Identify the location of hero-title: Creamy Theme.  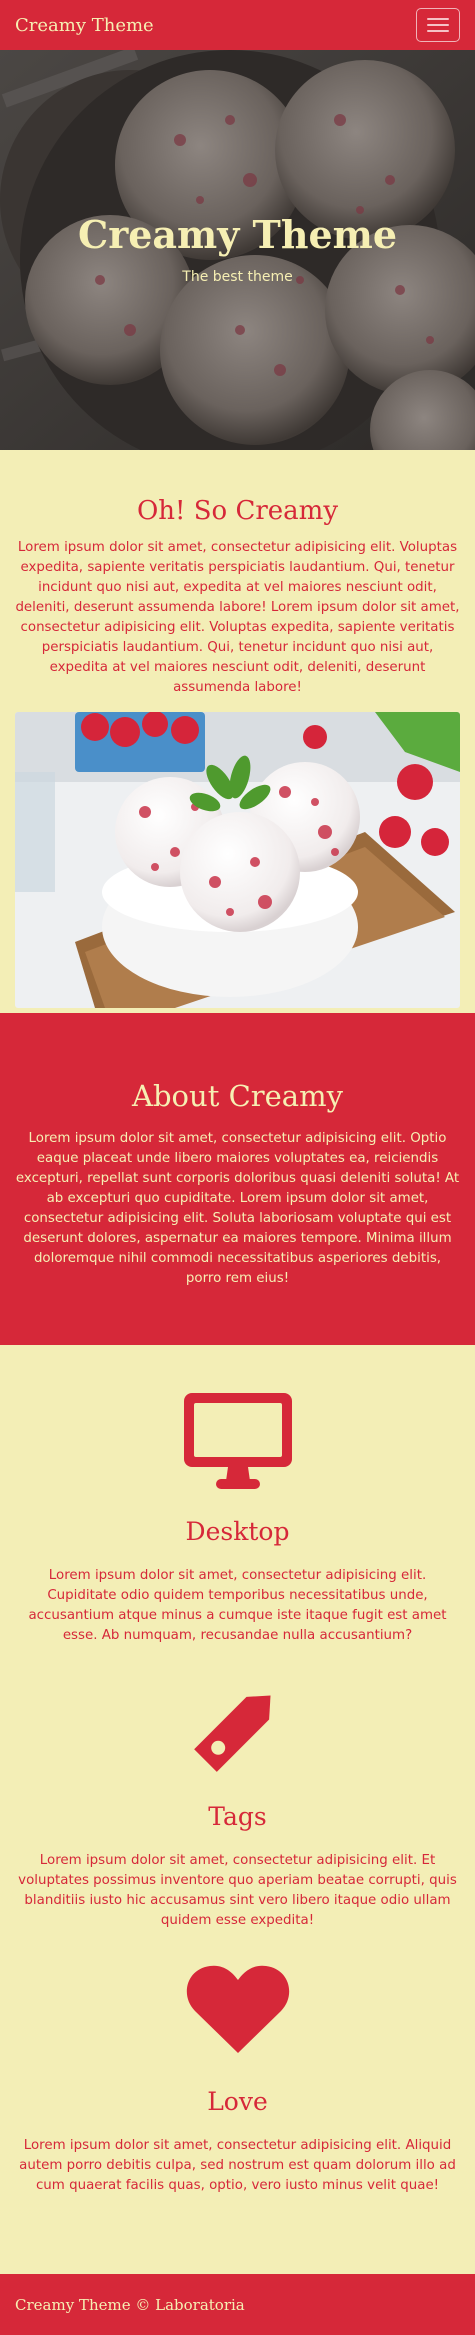
(237, 234).